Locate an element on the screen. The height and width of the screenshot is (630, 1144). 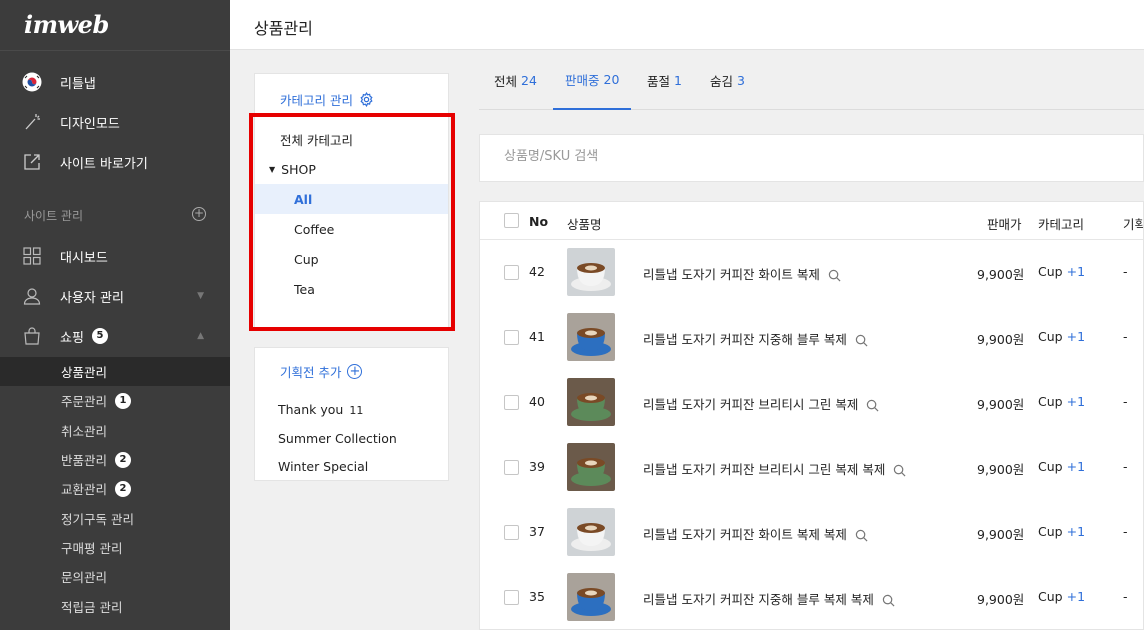
nav-item-users: 사용자 관리 ▼ is located at coordinates (115, 296).